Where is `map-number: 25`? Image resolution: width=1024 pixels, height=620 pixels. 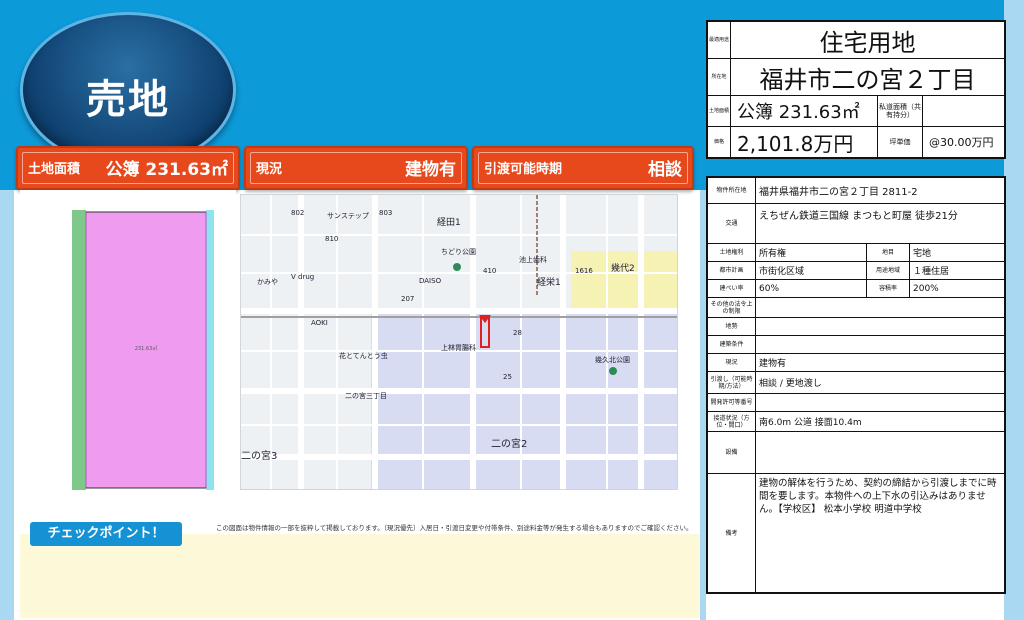 map-number: 25 is located at coordinates (507, 377).